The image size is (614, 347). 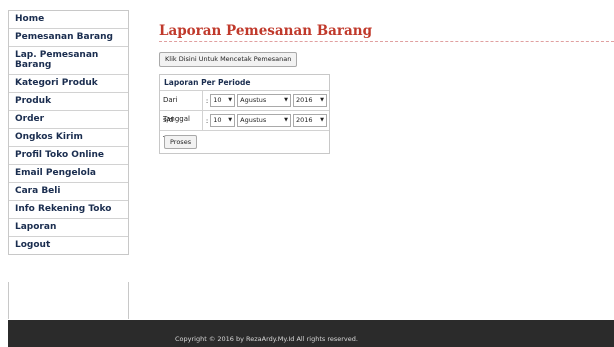 I want to click on sidebar-item-home: Home, so click(x=68, y=20).